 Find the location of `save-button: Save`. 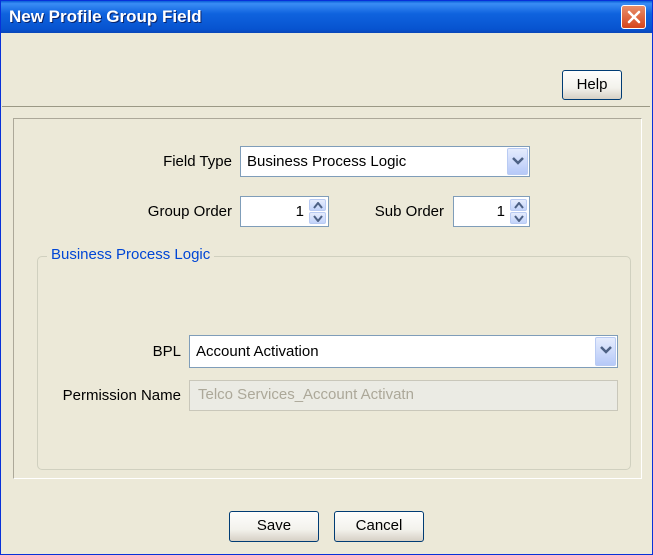

save-button: Save is located at coordinates (274, 526).